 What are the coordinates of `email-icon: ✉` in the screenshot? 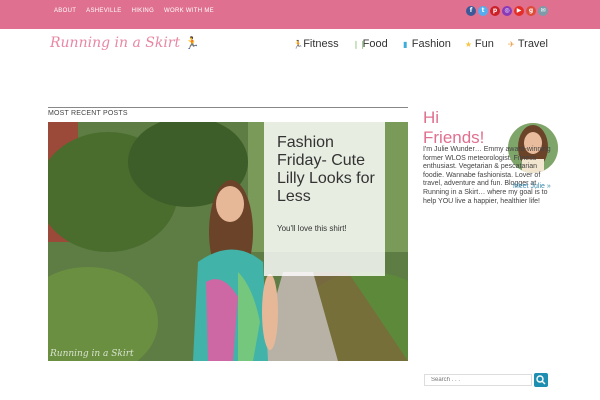 It's located at (543, 11).